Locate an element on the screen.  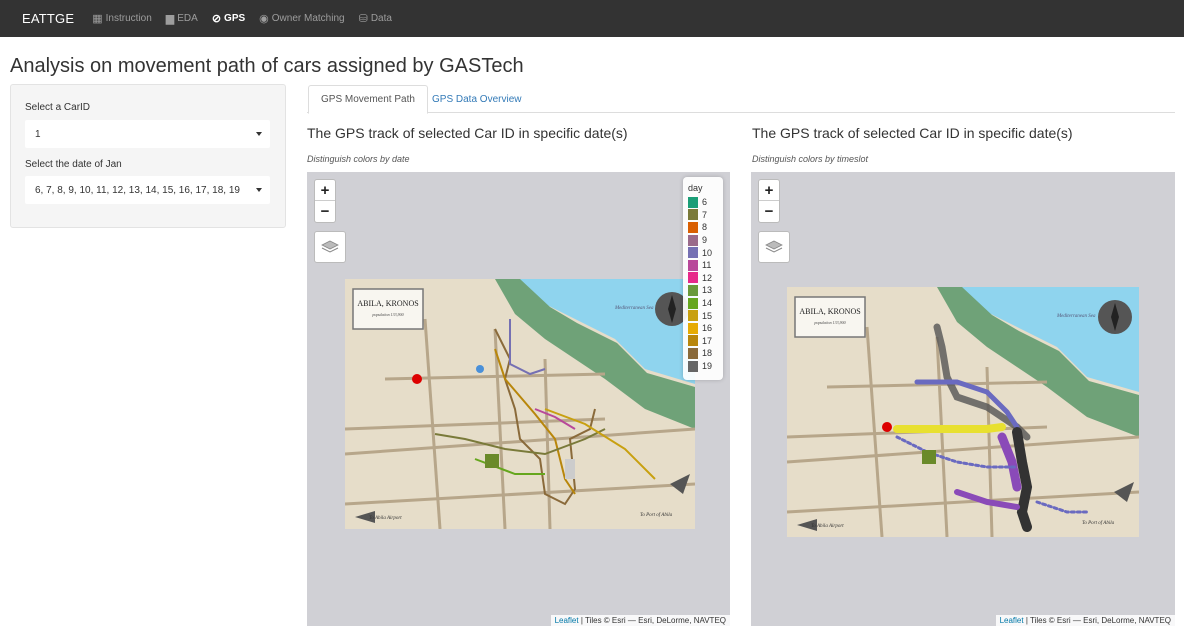
nav-owner-matching-label: Owner Matching is located at coordinates (308, 18).